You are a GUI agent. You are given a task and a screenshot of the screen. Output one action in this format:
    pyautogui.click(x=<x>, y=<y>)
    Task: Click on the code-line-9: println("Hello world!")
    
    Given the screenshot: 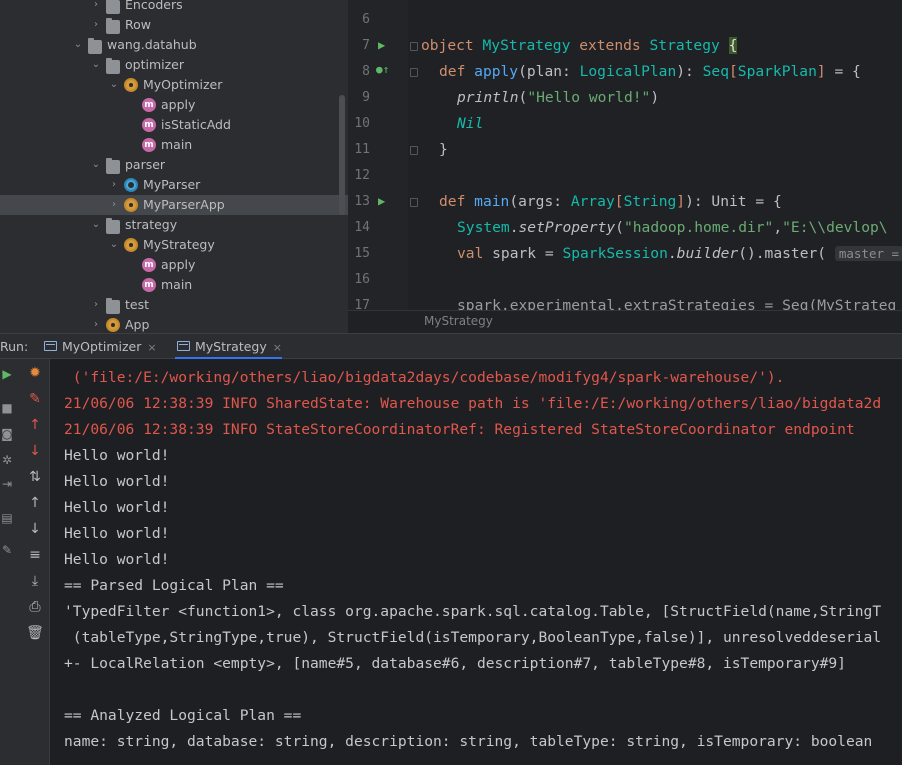 What is the action you would take?
    pyautogui.click(x=558, y=97)
    